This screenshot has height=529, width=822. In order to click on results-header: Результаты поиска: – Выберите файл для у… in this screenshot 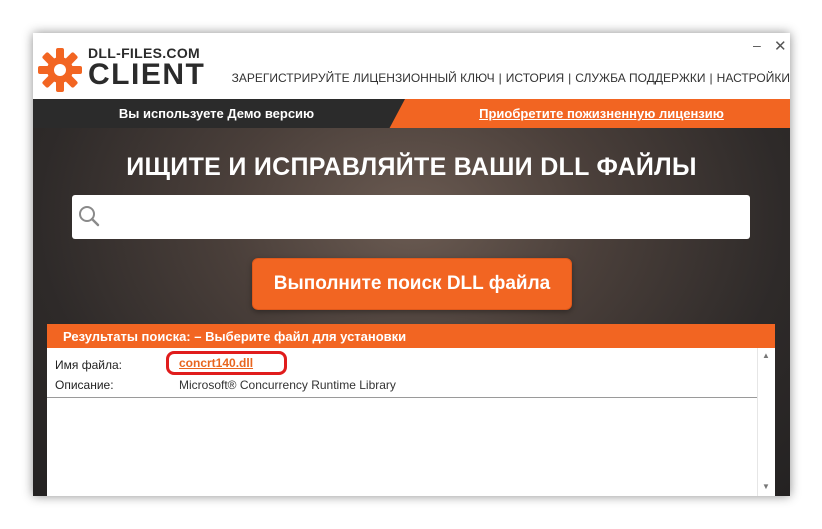, I will do `click(411, 336)`.